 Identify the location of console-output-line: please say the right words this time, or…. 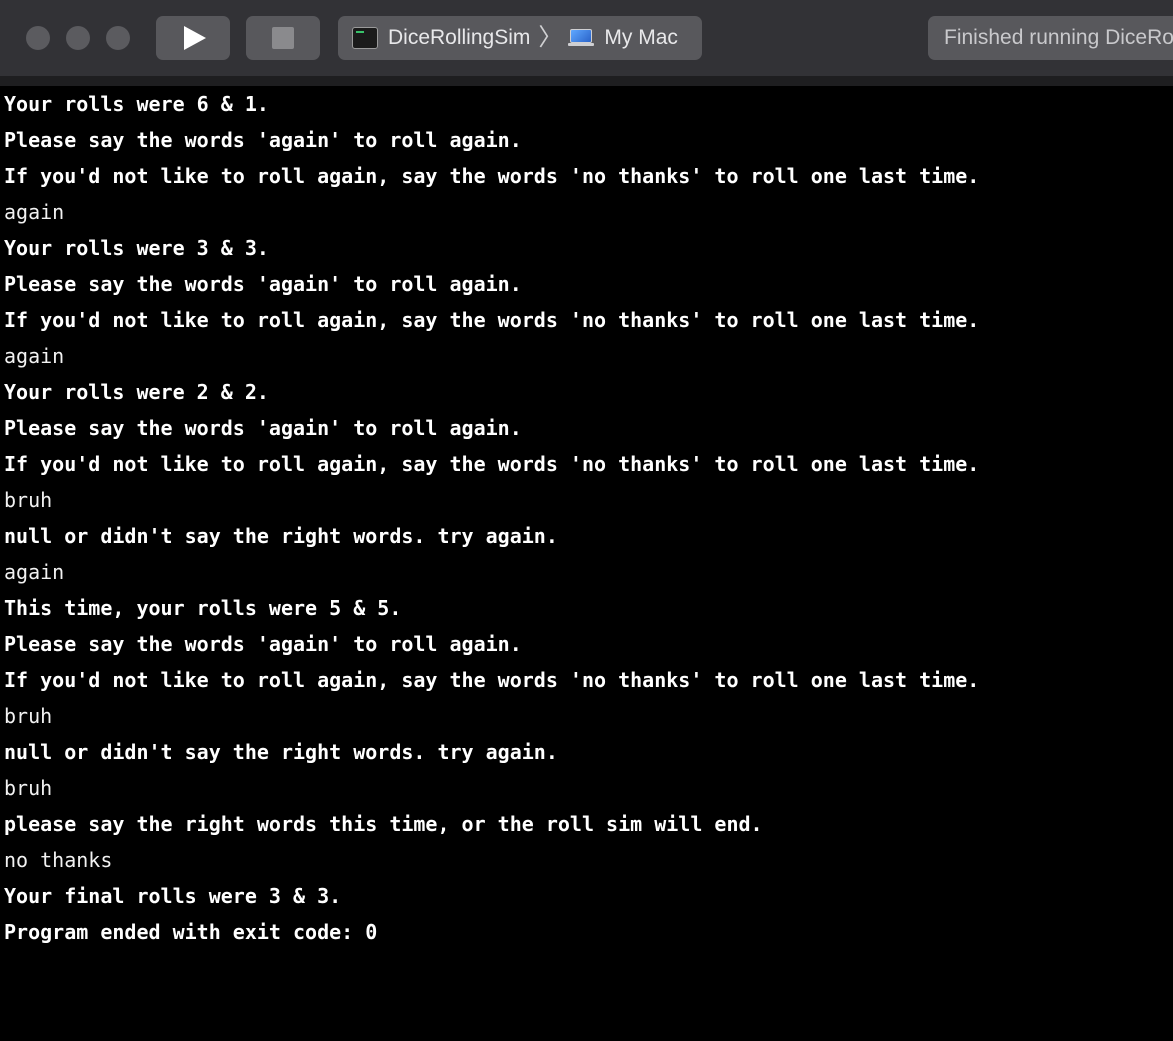
(383, 824).